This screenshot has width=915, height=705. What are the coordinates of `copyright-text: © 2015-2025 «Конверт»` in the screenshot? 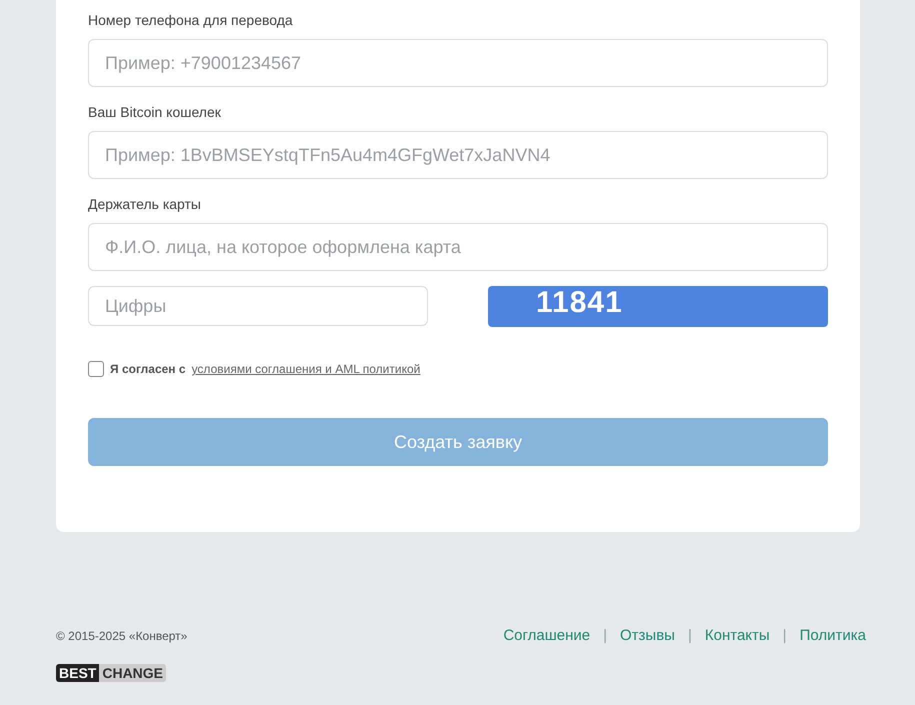 It's located at (122, 635).